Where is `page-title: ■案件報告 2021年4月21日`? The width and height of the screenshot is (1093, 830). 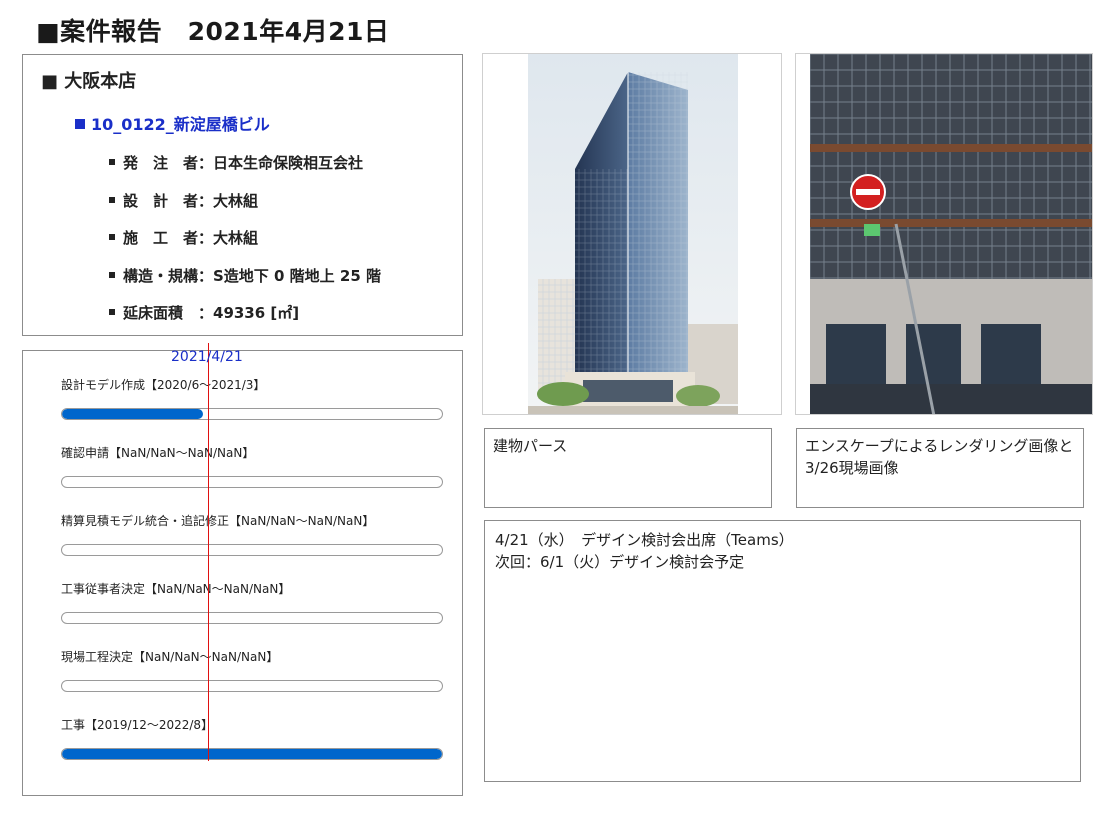
page-title: ■案件報告 2021年4月21日 is located at coordinates (213, 31).